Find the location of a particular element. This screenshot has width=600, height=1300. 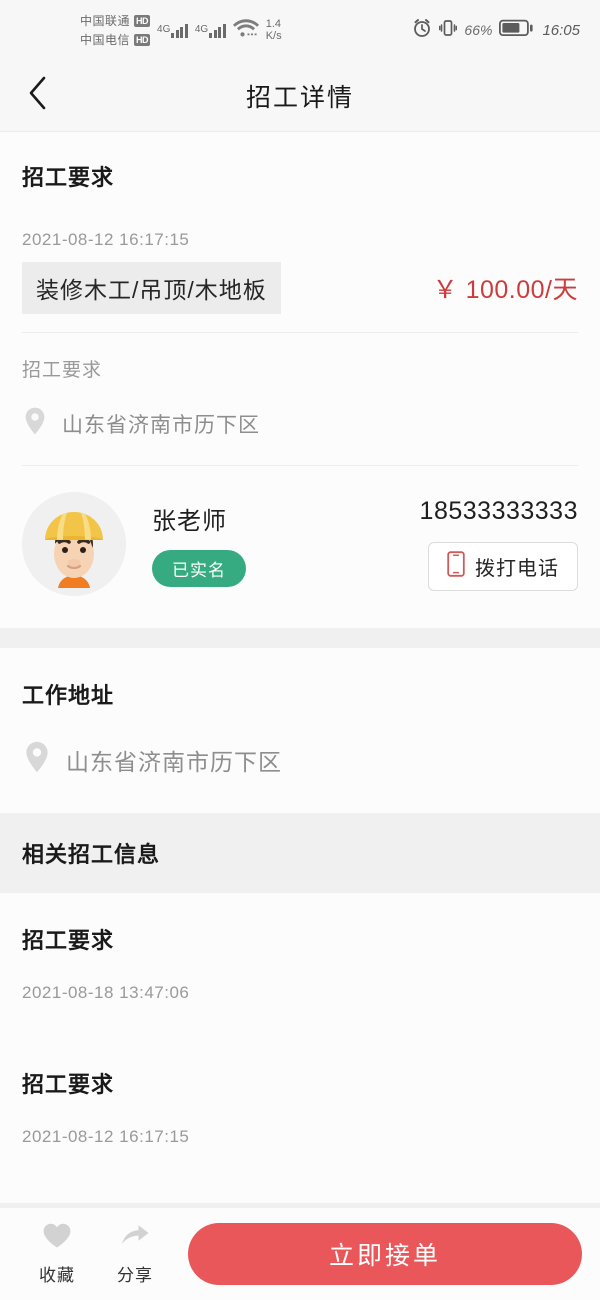

share-label: 分享 is located at coordinates (135, 1275).